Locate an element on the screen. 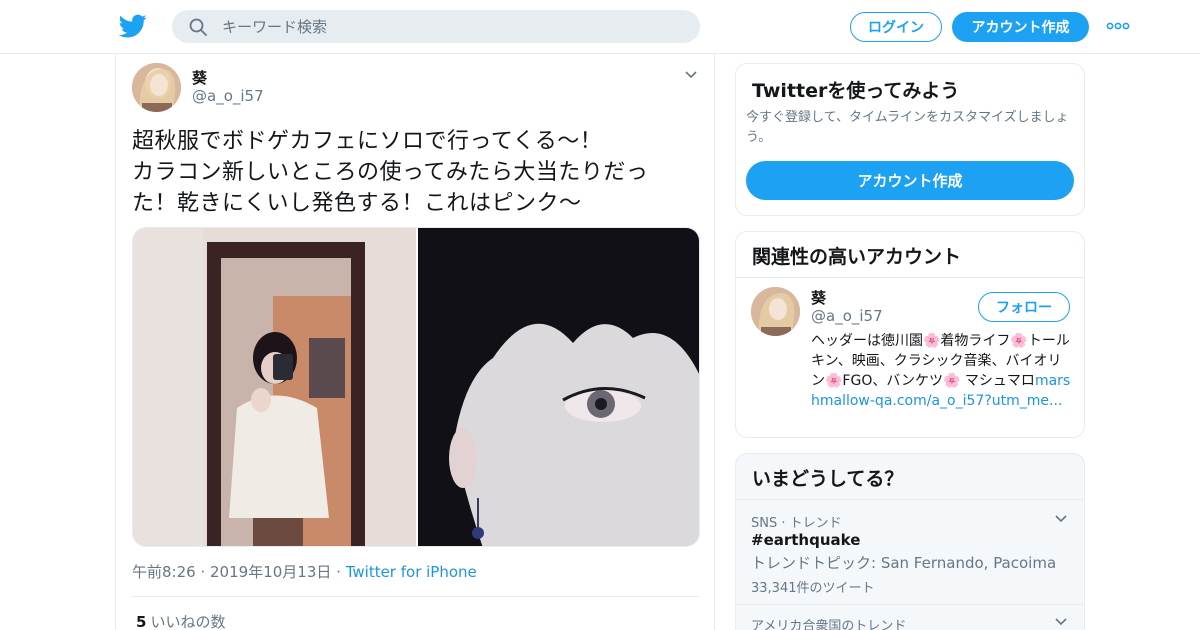 The image size is (1200, 630). related-account-handle: @a_o_i57 is located at coordinates (847, 316).